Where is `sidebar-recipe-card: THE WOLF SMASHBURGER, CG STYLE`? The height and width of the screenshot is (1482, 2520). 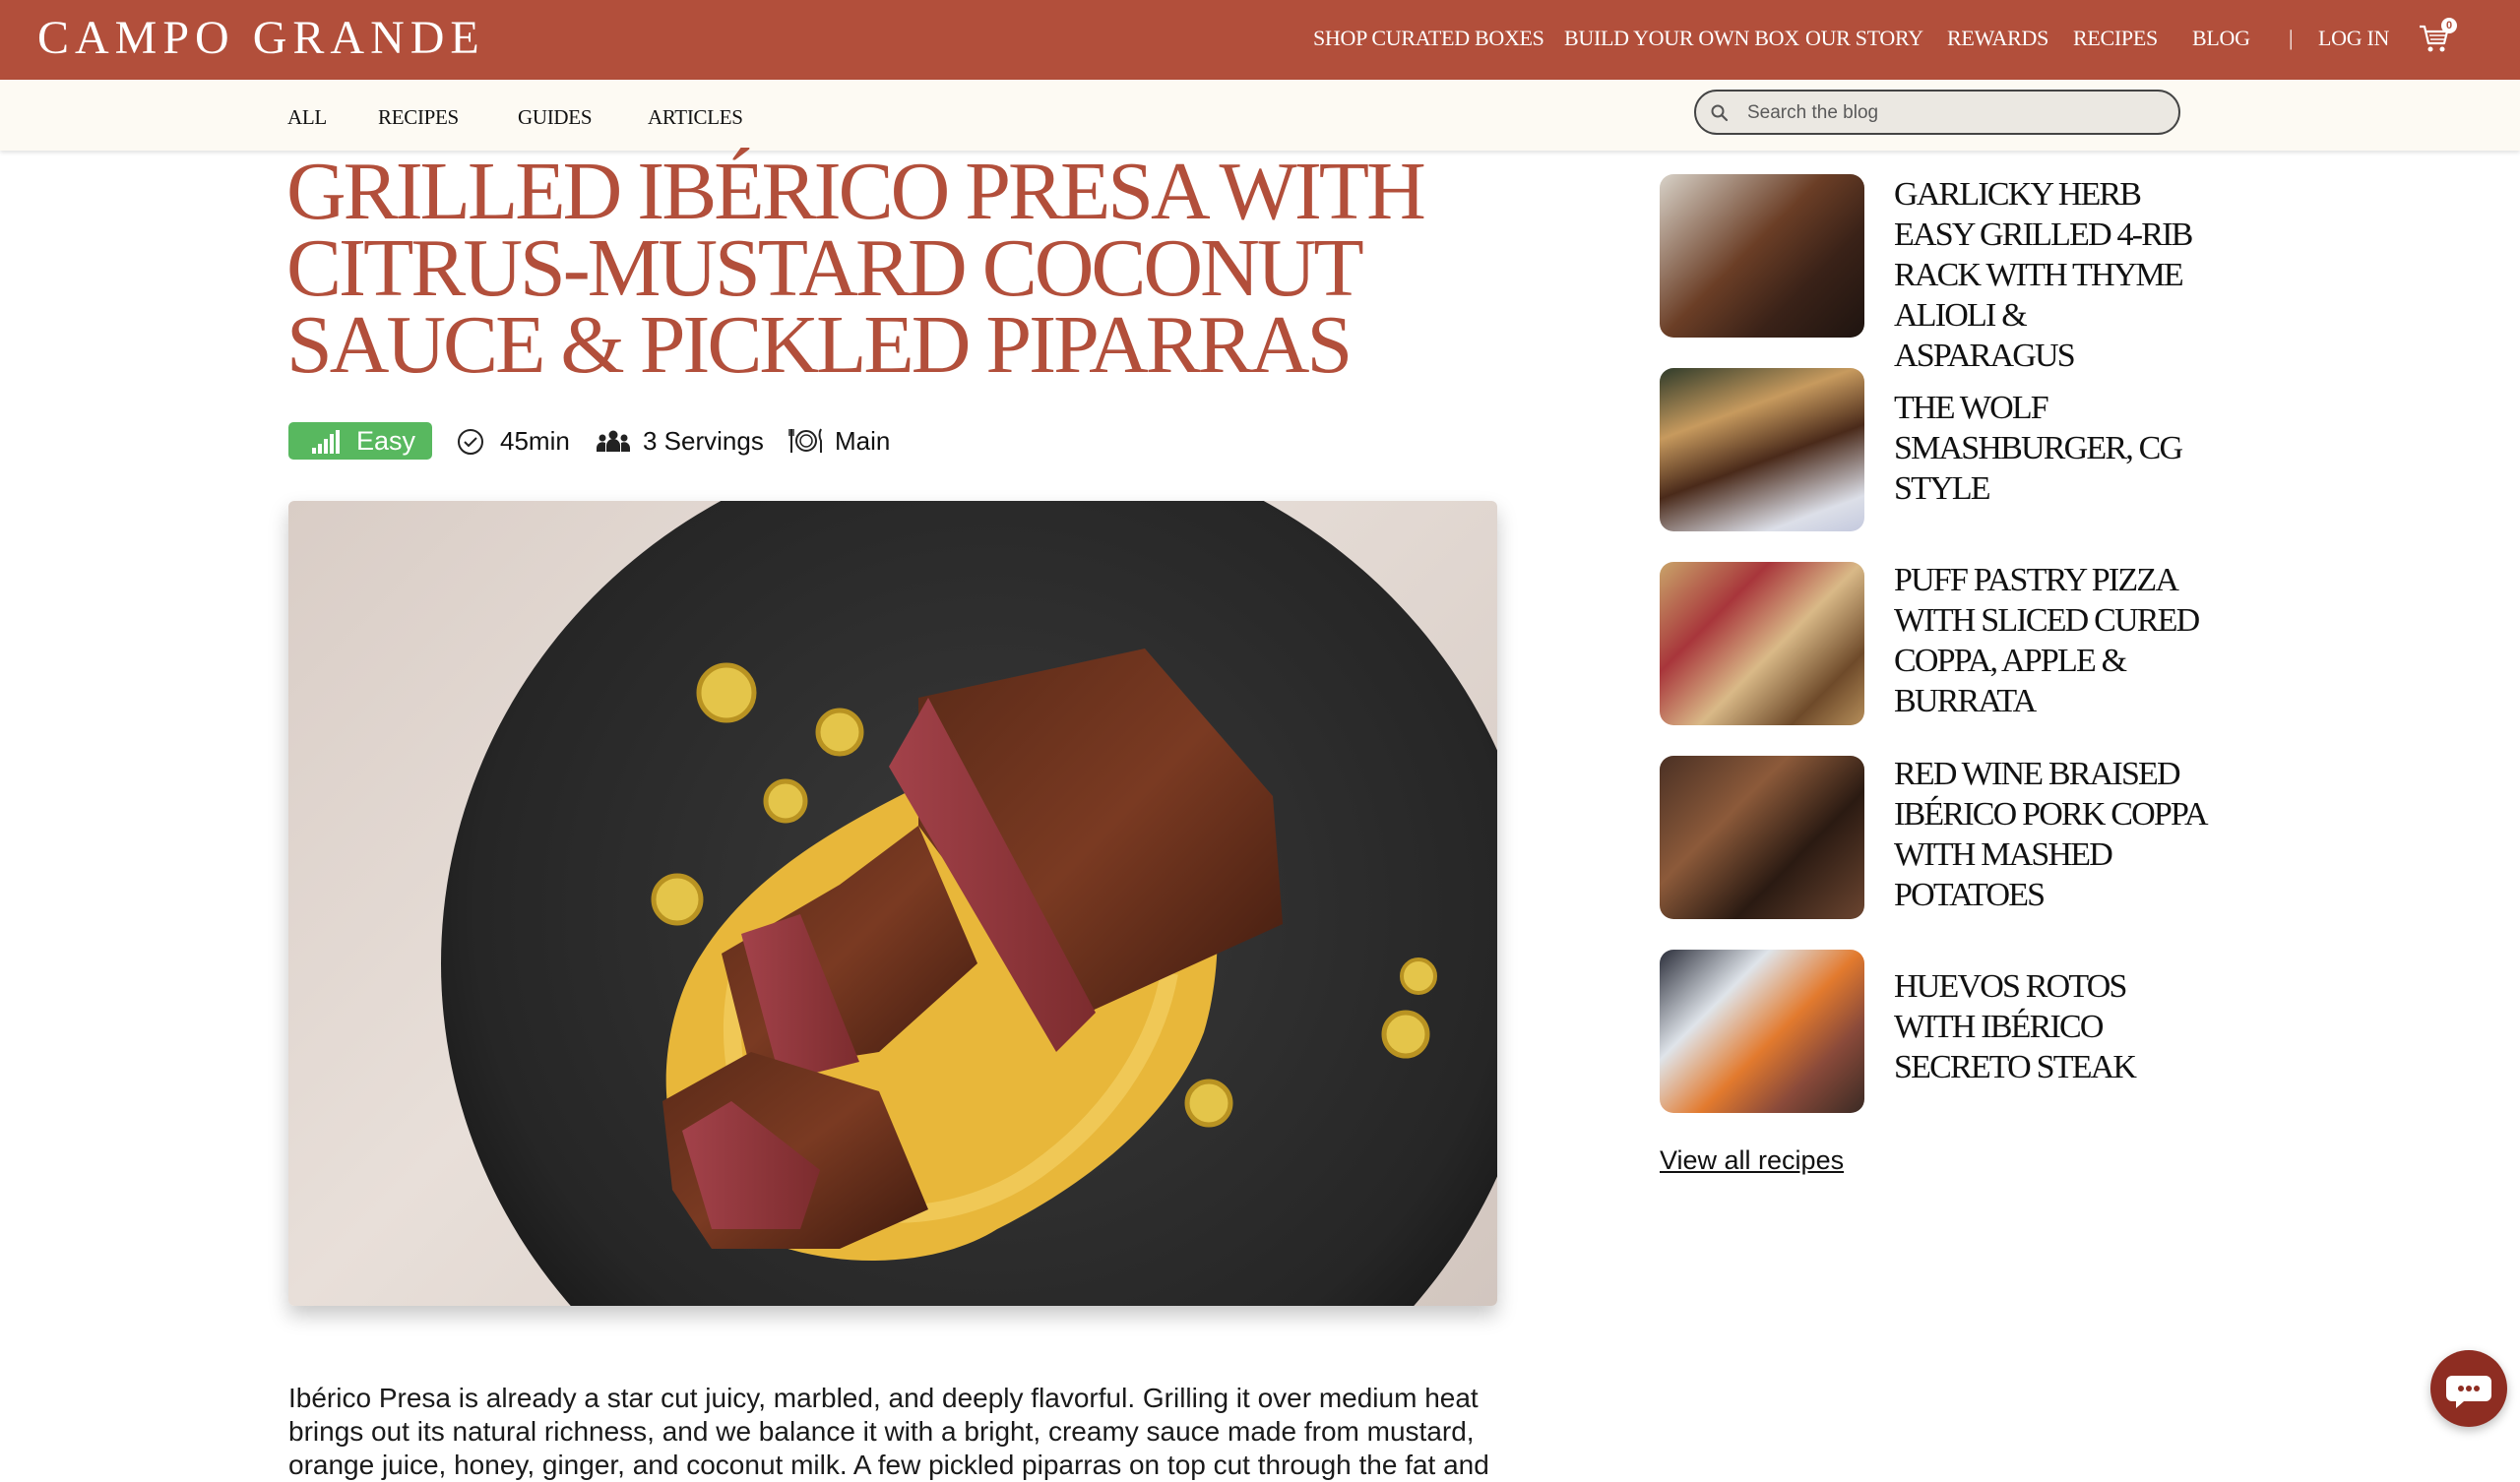 sidebar-recipe-card: THE WOLF SMASHBURGER, CG STYLE is located at coordinates (1935, 449).